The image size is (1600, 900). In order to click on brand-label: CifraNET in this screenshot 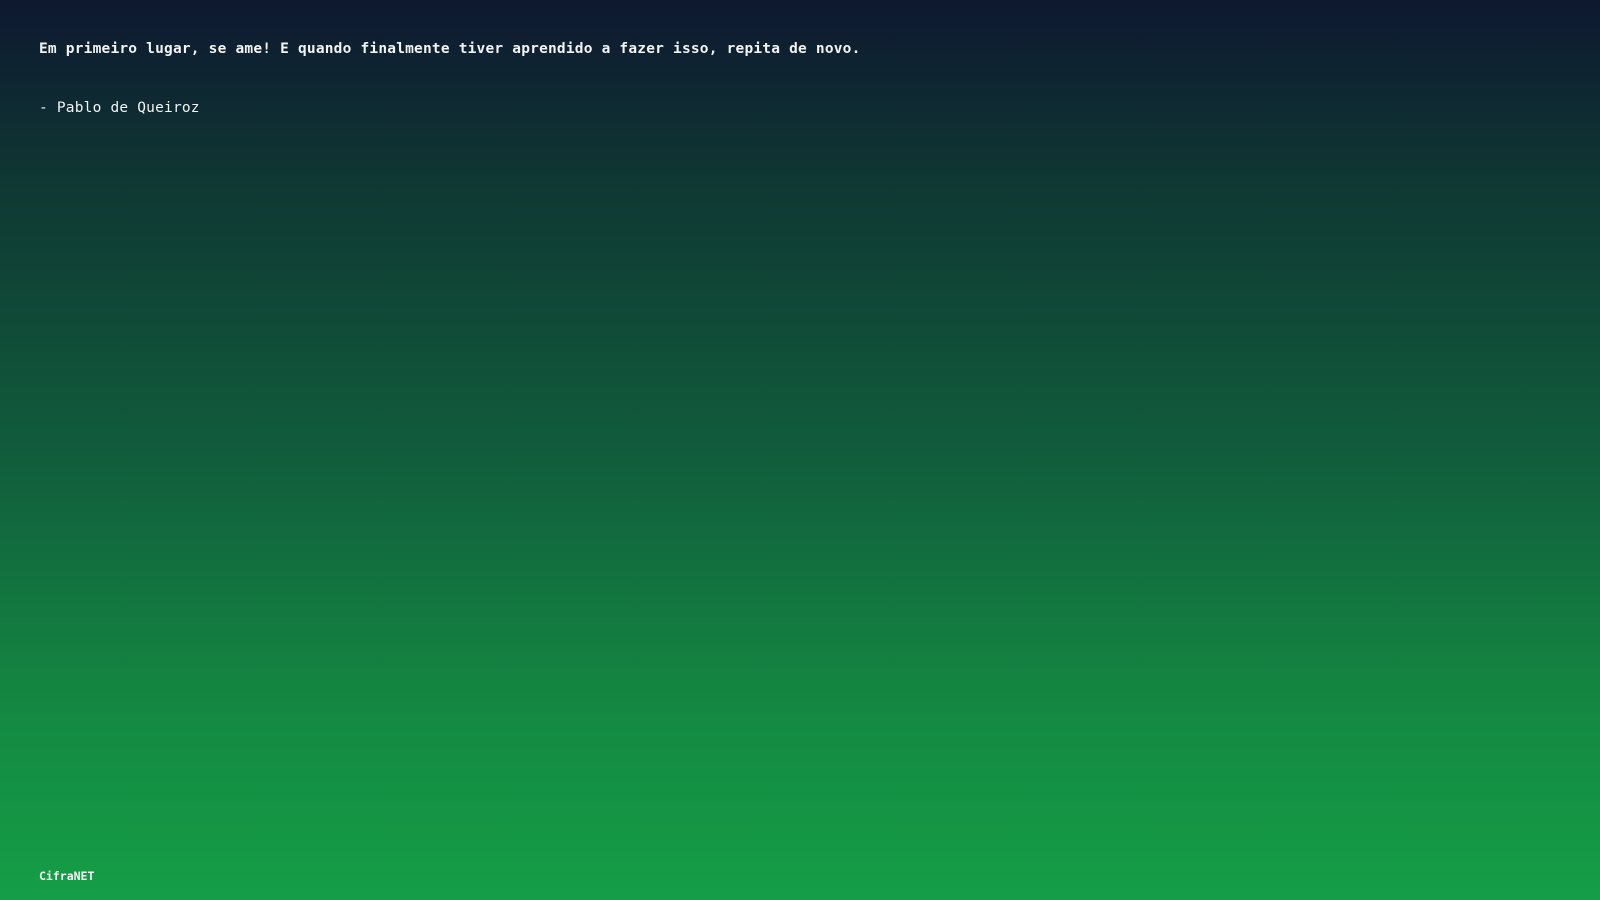, I will do `click(67, 876)`.